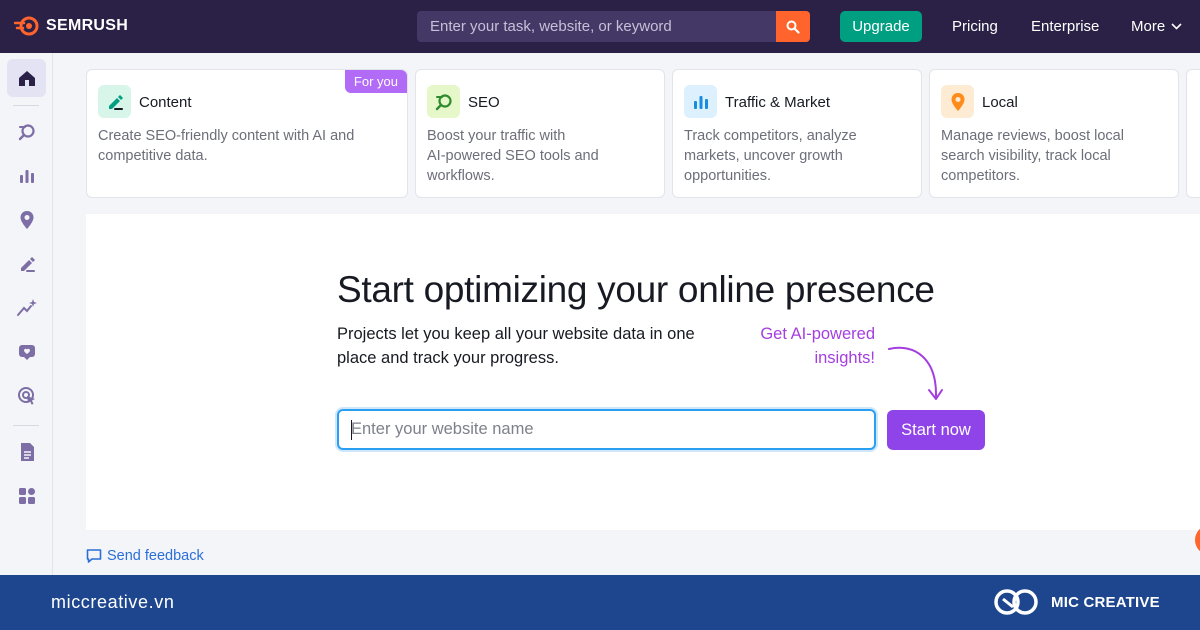 Image resolution: width=1200 pixels, height=630 pixels. I want to click on ai-sparkle-icon, so click(26, 307).